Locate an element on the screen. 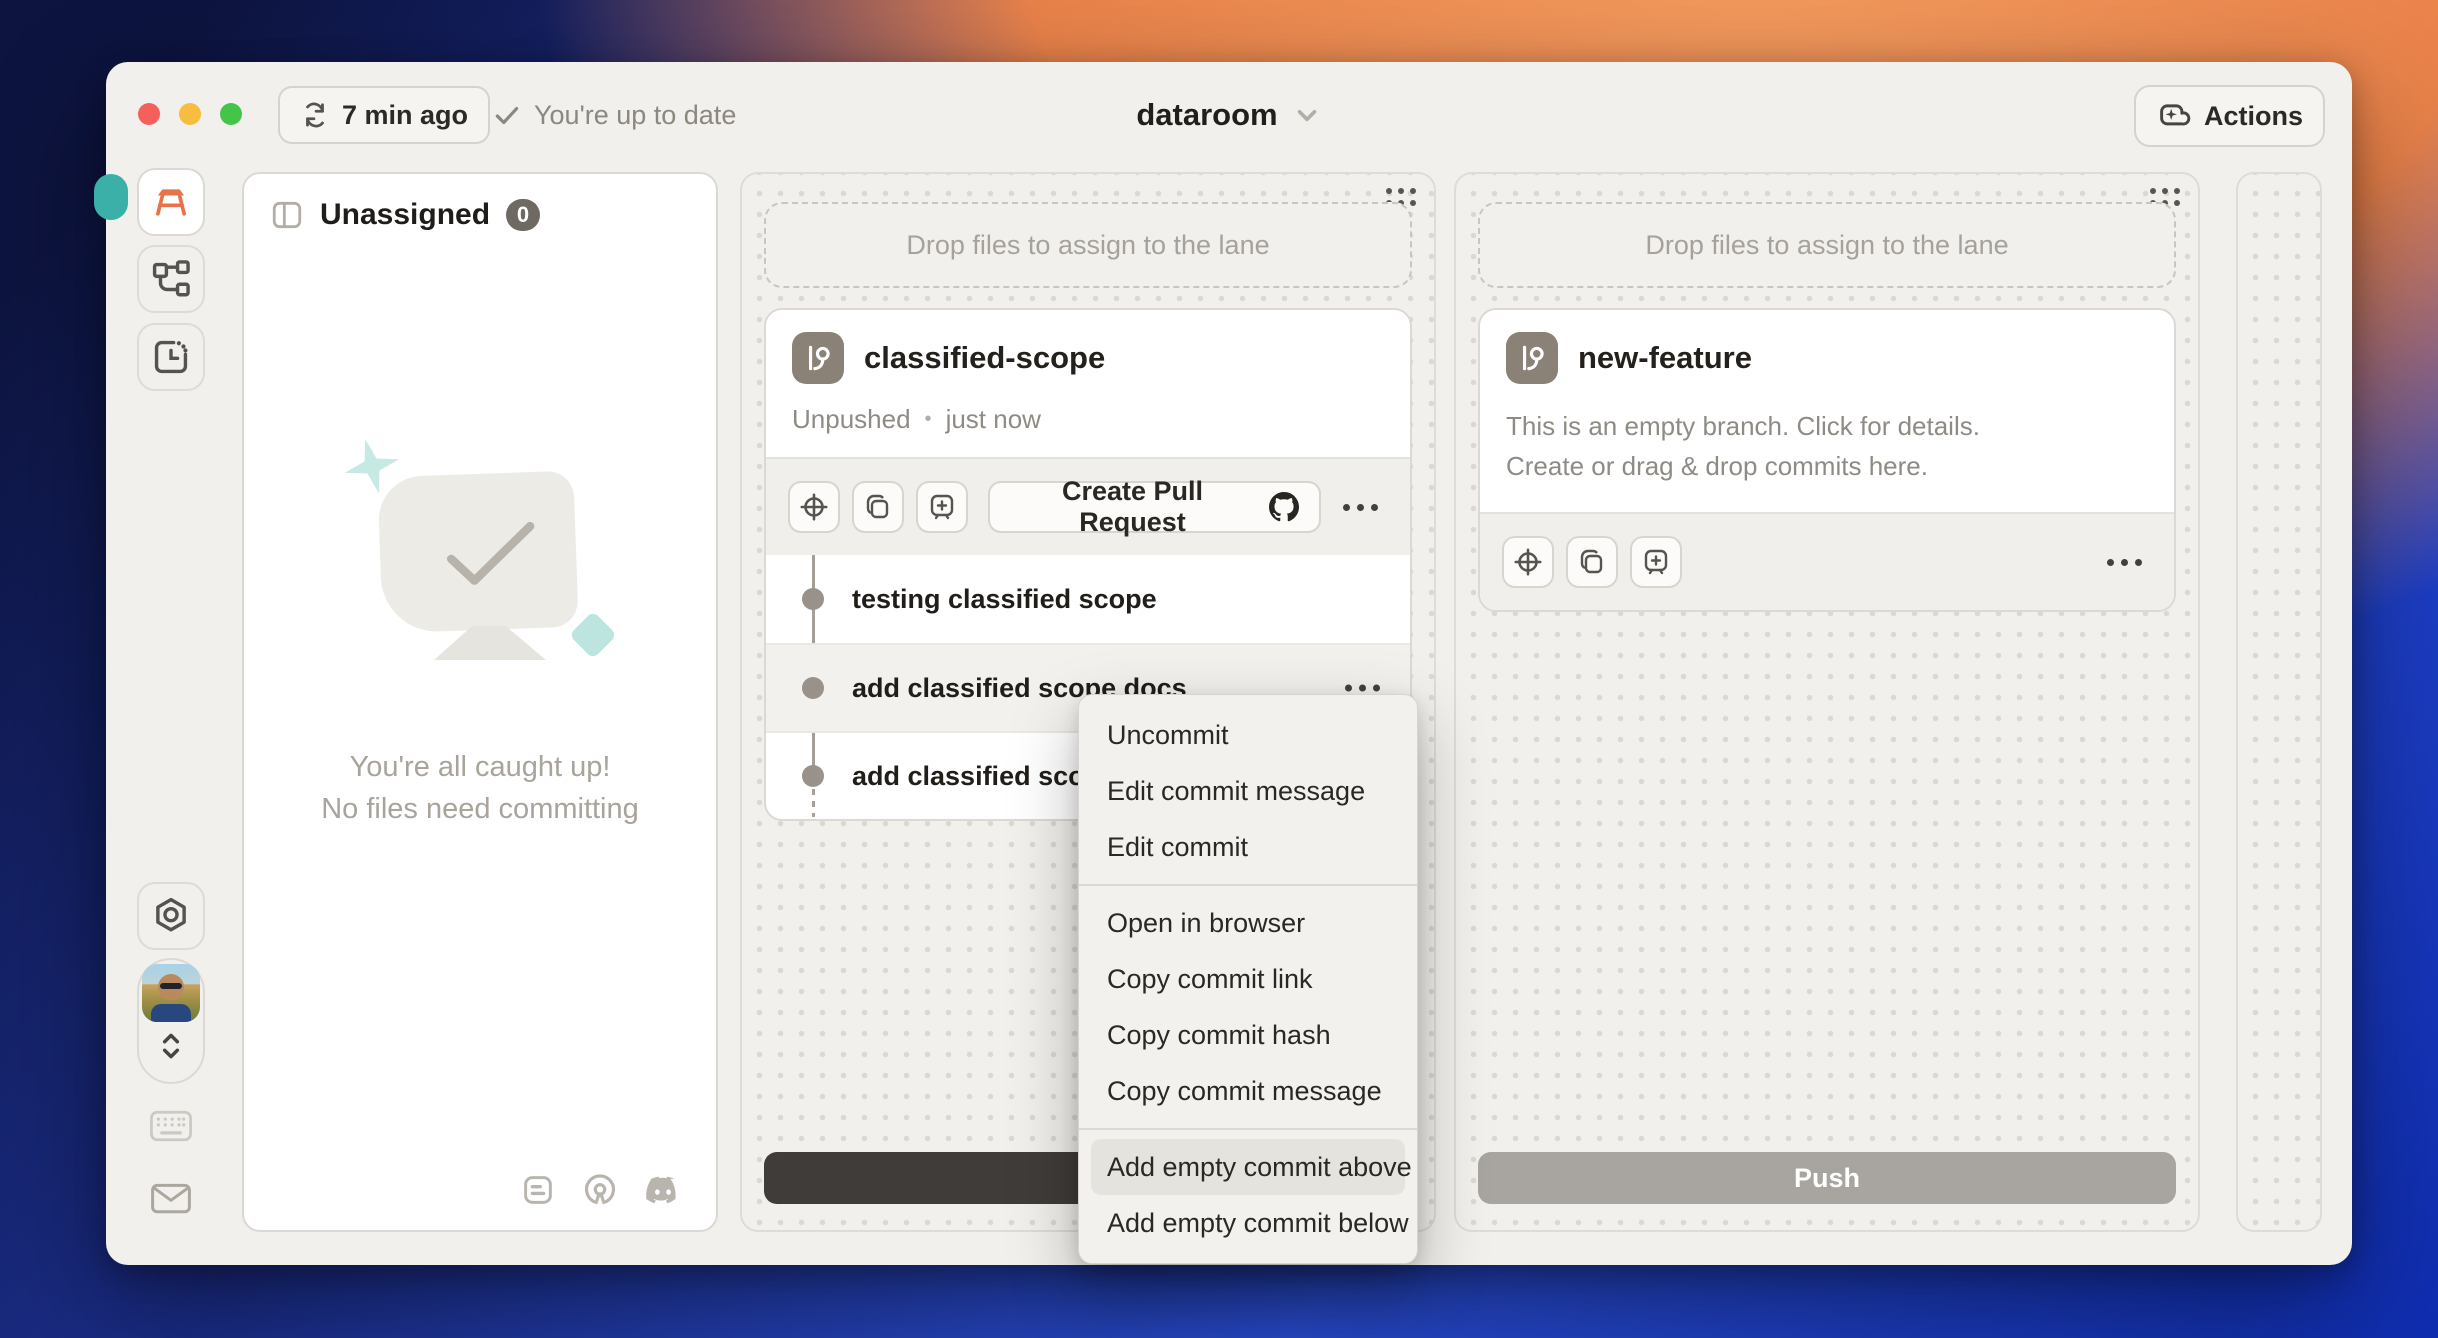 This screenshot has height=1338, width=2438. actions-button: Actions is located at coordinates (2229, 116).